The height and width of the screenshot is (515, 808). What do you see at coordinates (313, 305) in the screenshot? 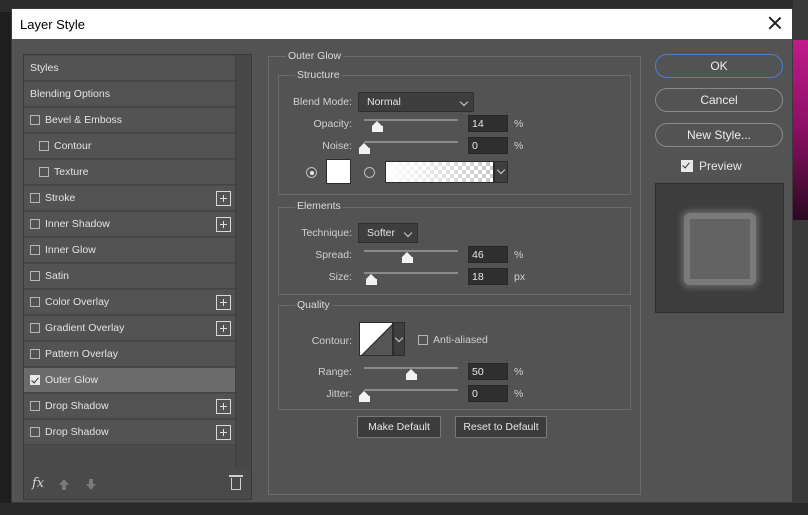
I see `quality-title: Quality` at bounding box center [313, 305].